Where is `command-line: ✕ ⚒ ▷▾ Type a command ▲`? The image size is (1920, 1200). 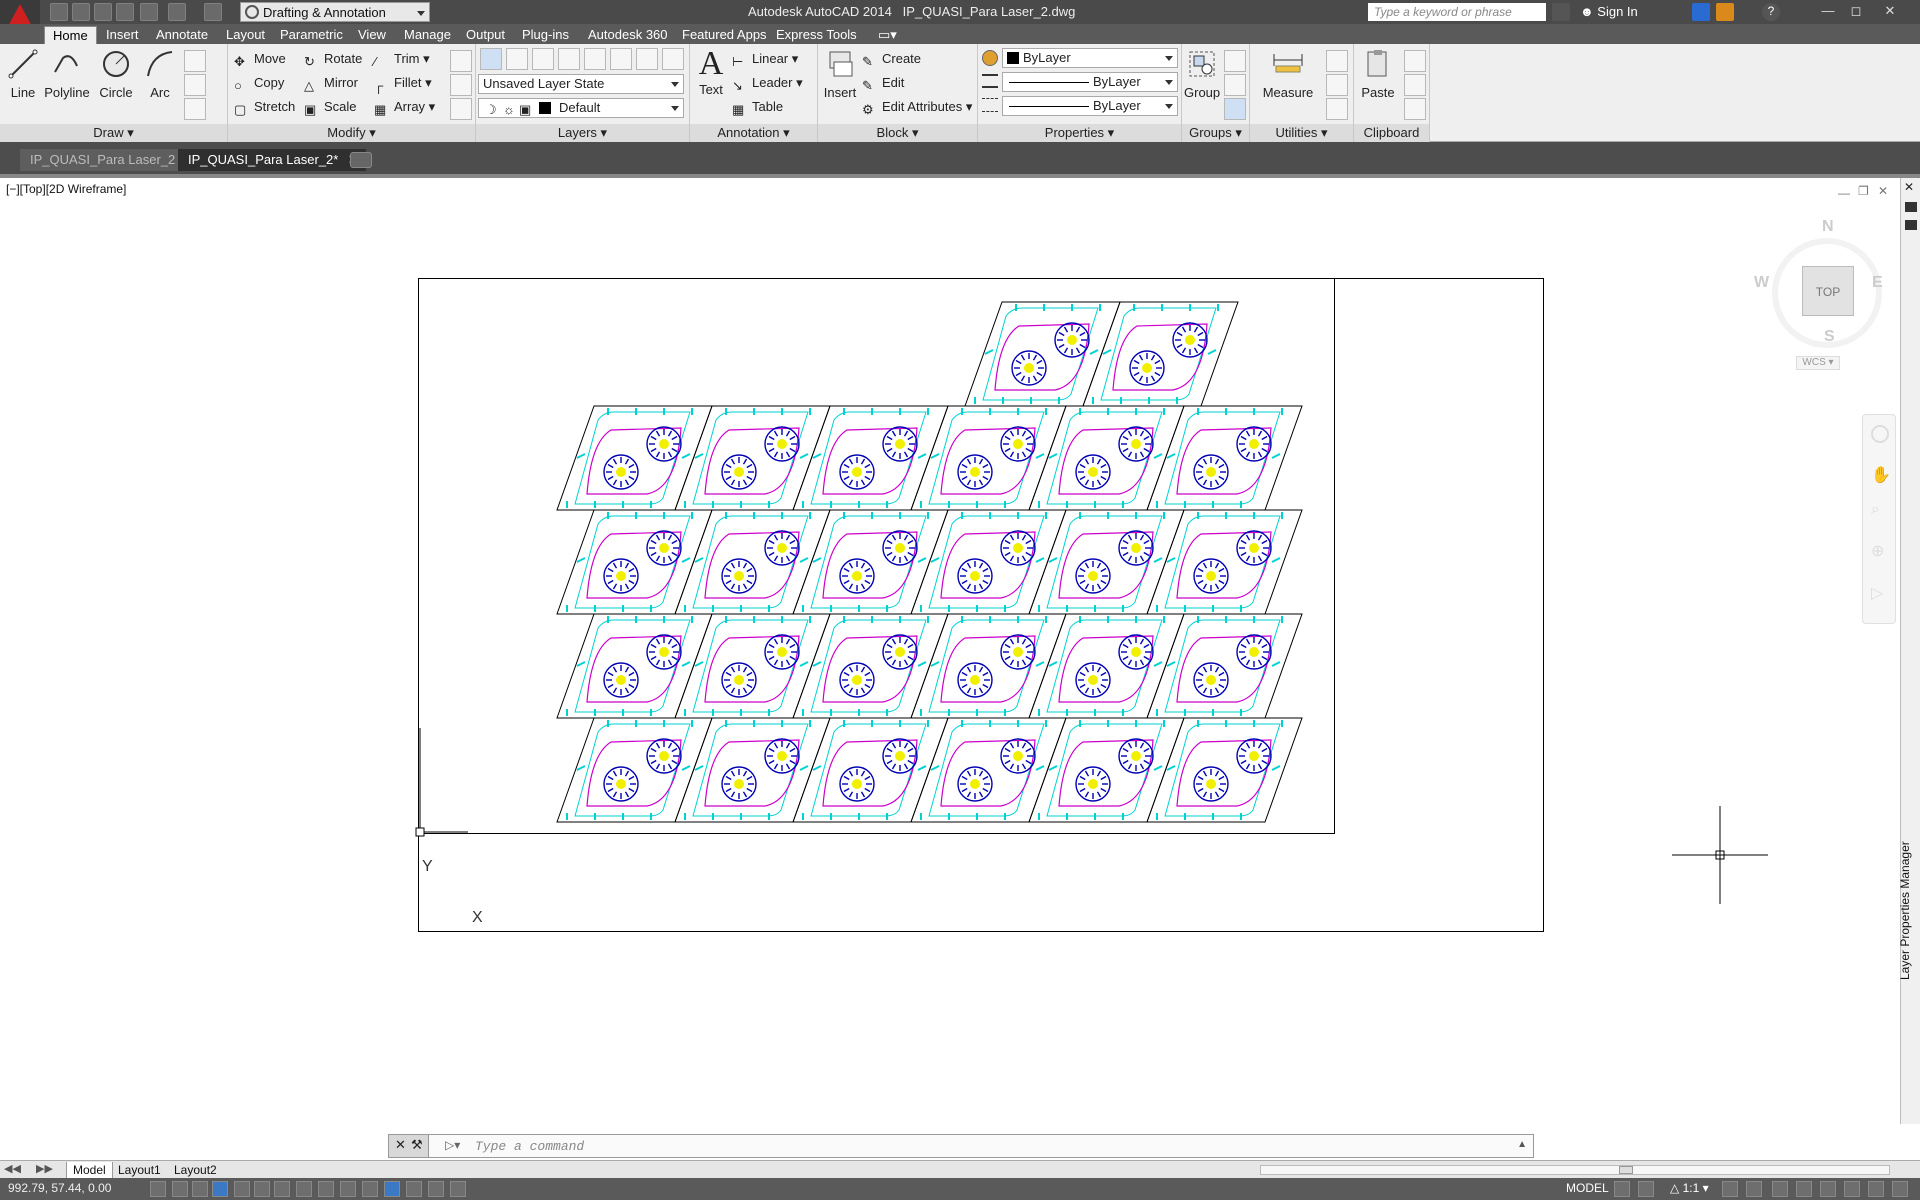
command-line: ✕ ⚒ ▷▾ Type a command ▲ is located at coordinates (961, 1146).